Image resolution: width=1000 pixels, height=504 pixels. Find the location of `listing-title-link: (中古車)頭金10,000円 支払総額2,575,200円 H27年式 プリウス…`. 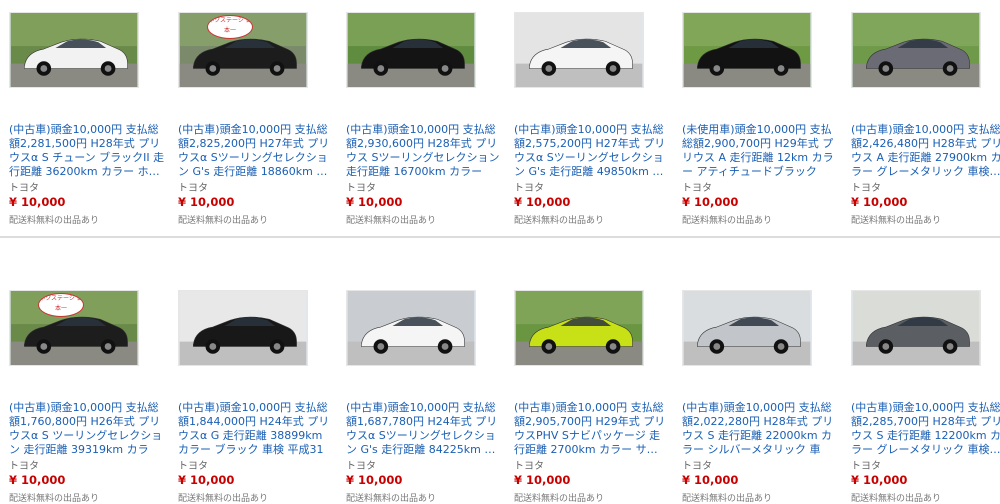

listing-title-link: (中古車)頭金10,000円 支払総額2,575,200円 H27年式 プリウス… is located at coordinates (592, 151).